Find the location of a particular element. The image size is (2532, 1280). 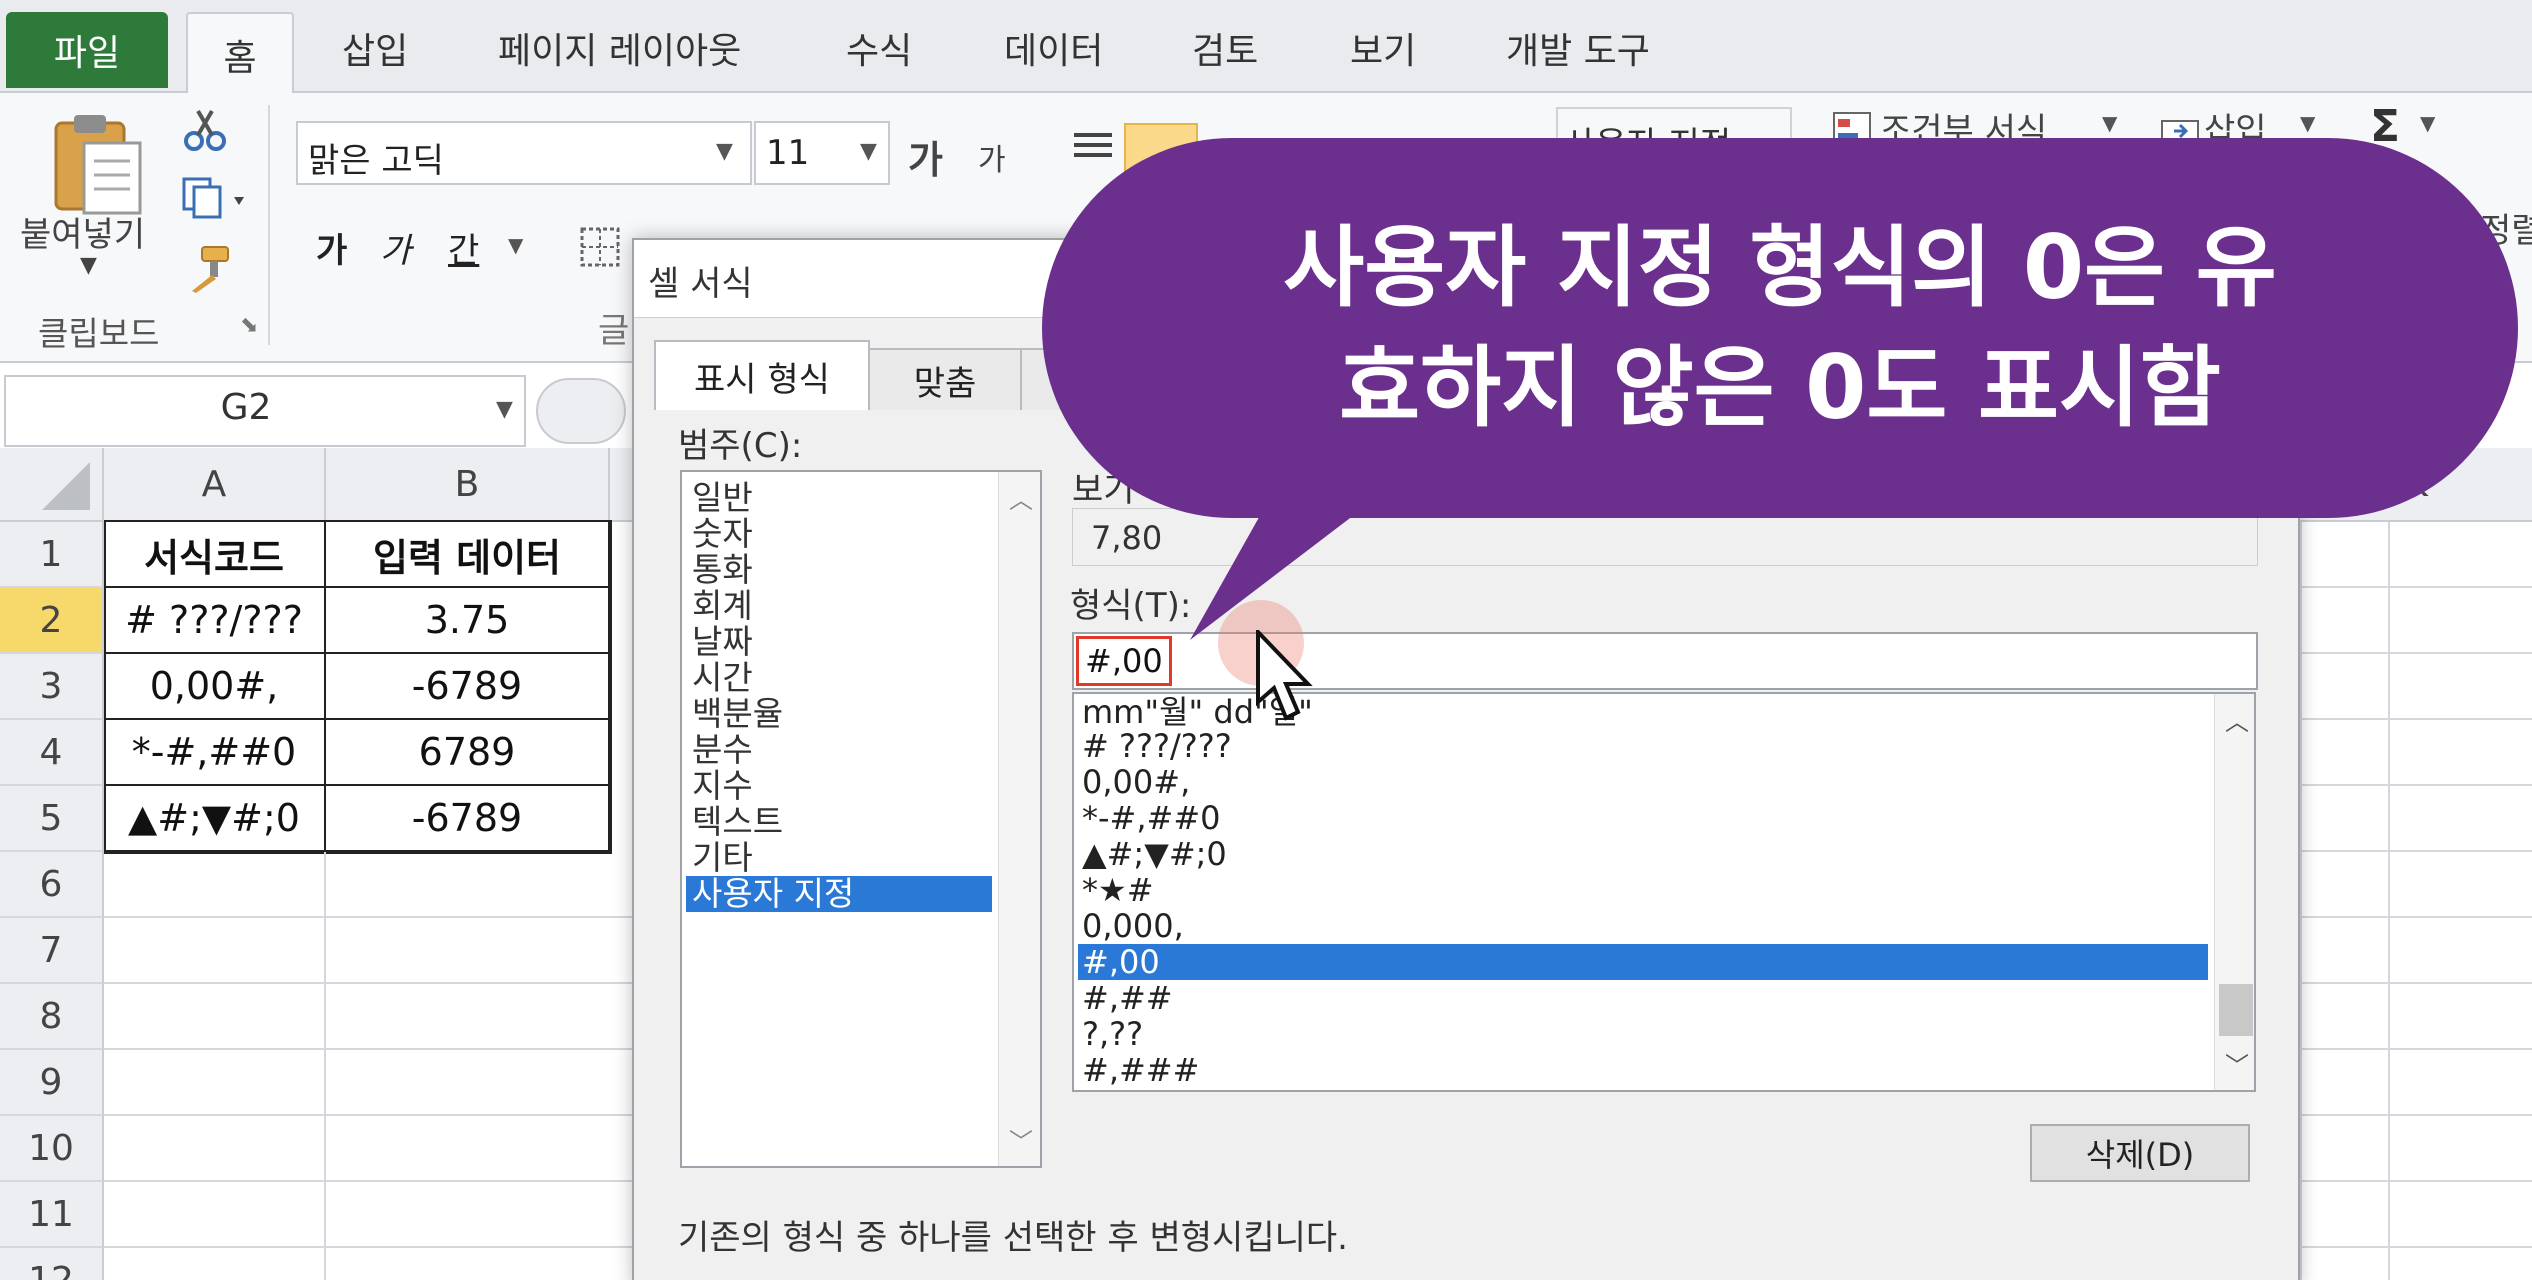

cell-a4: *-#,##0 is located at coordinates (215, 753).